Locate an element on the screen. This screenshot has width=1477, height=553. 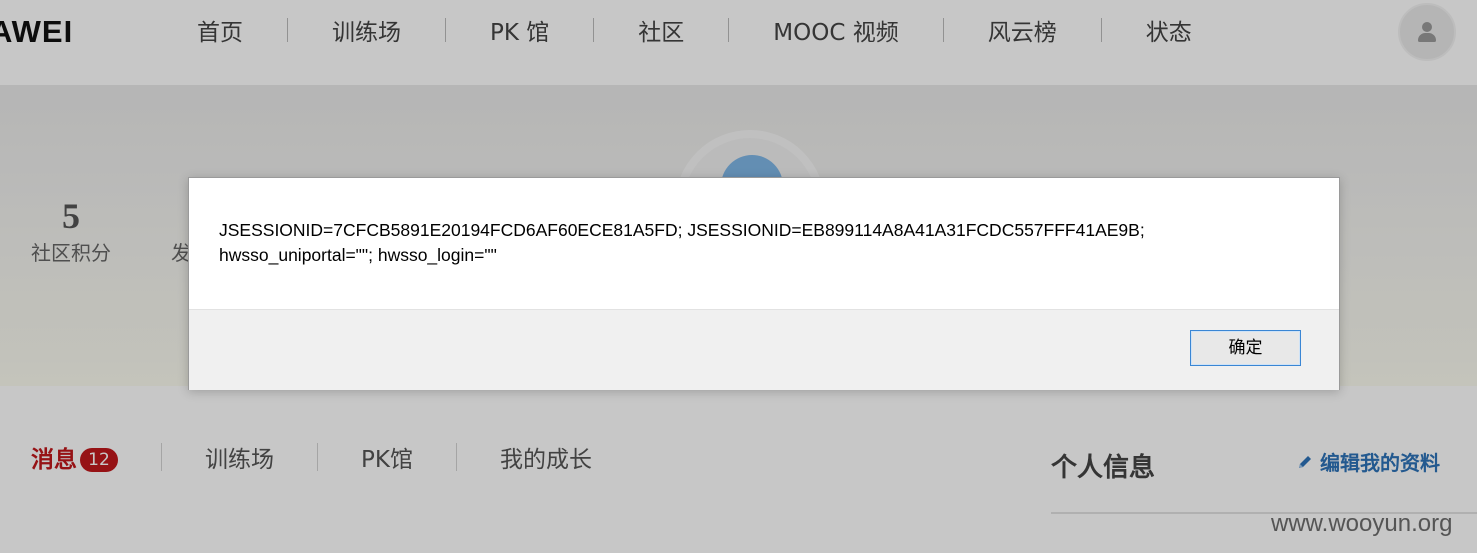
alert-dialog-footer: 确定 is located at coordinates (764, 349).